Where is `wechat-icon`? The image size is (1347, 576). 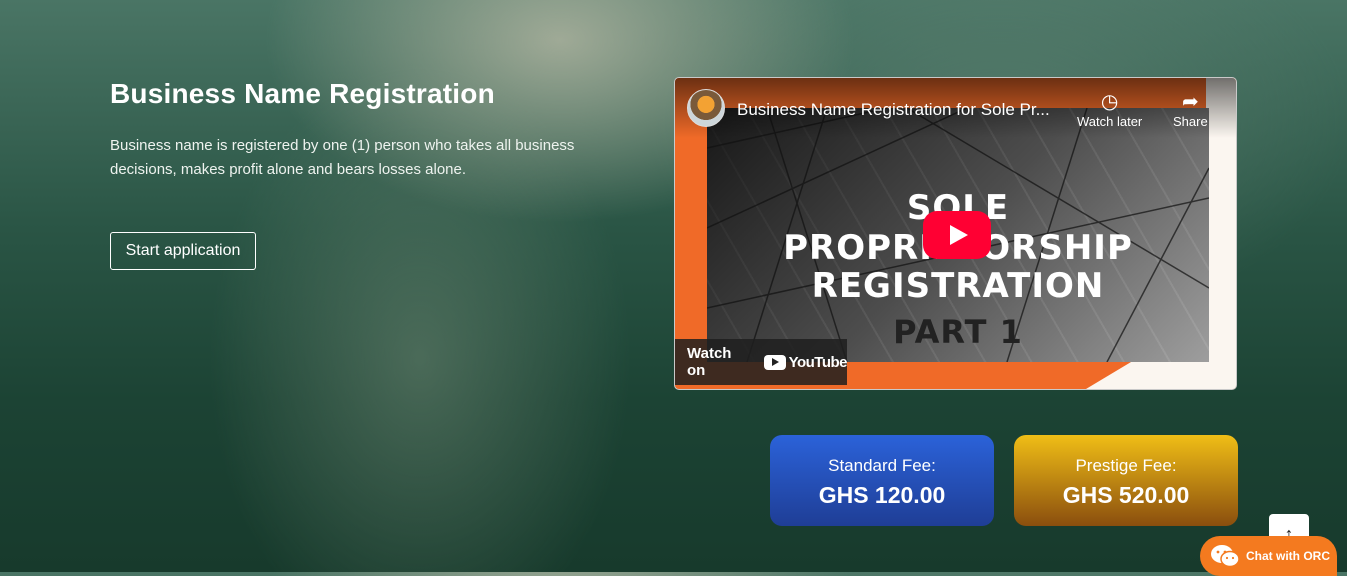
wechat-icon is located at coordinates (1225, 556).